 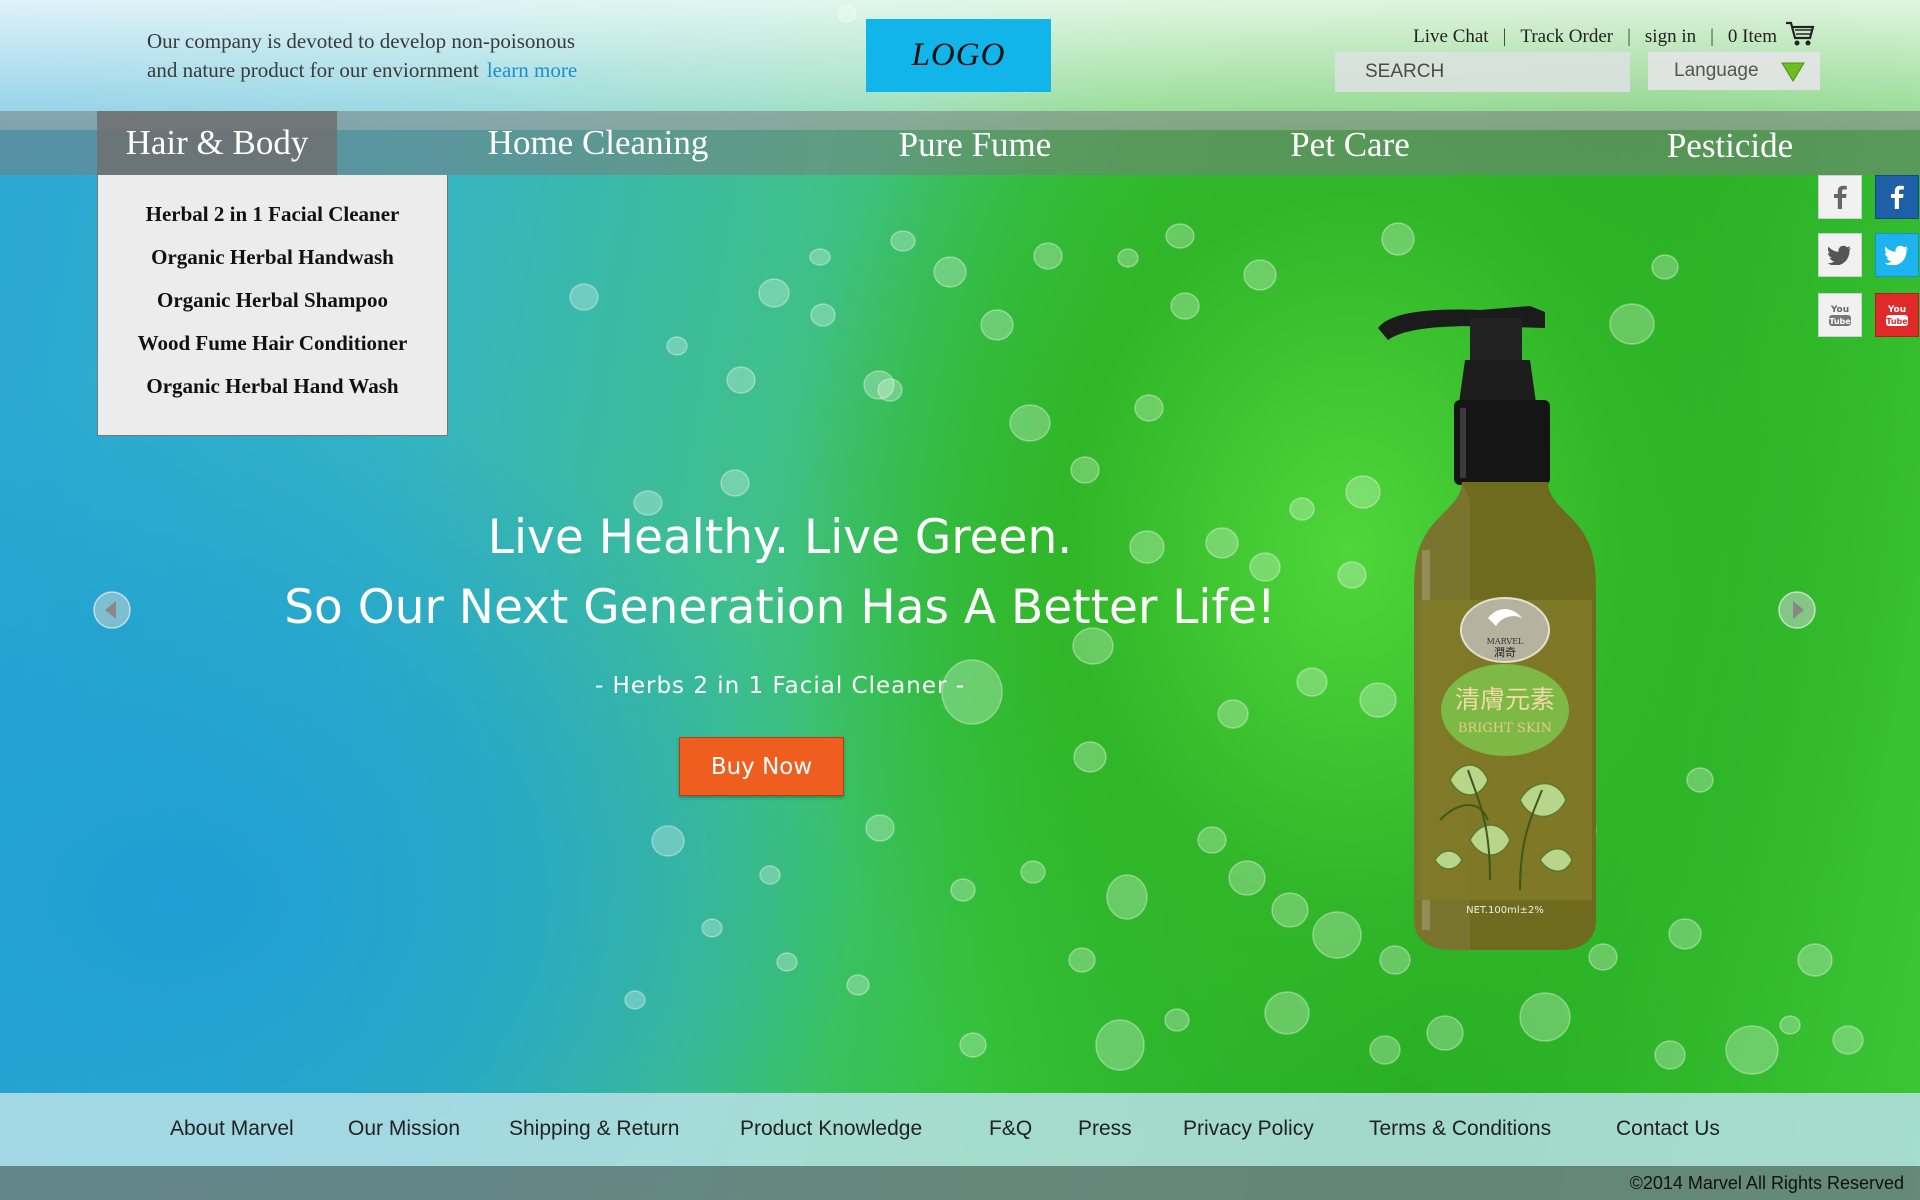 What do you see at coordinates (1460, 1129) in the screenshot?
I see `footer-link-terms: Terms & Conditions` at bounding box center [1460, 1129].